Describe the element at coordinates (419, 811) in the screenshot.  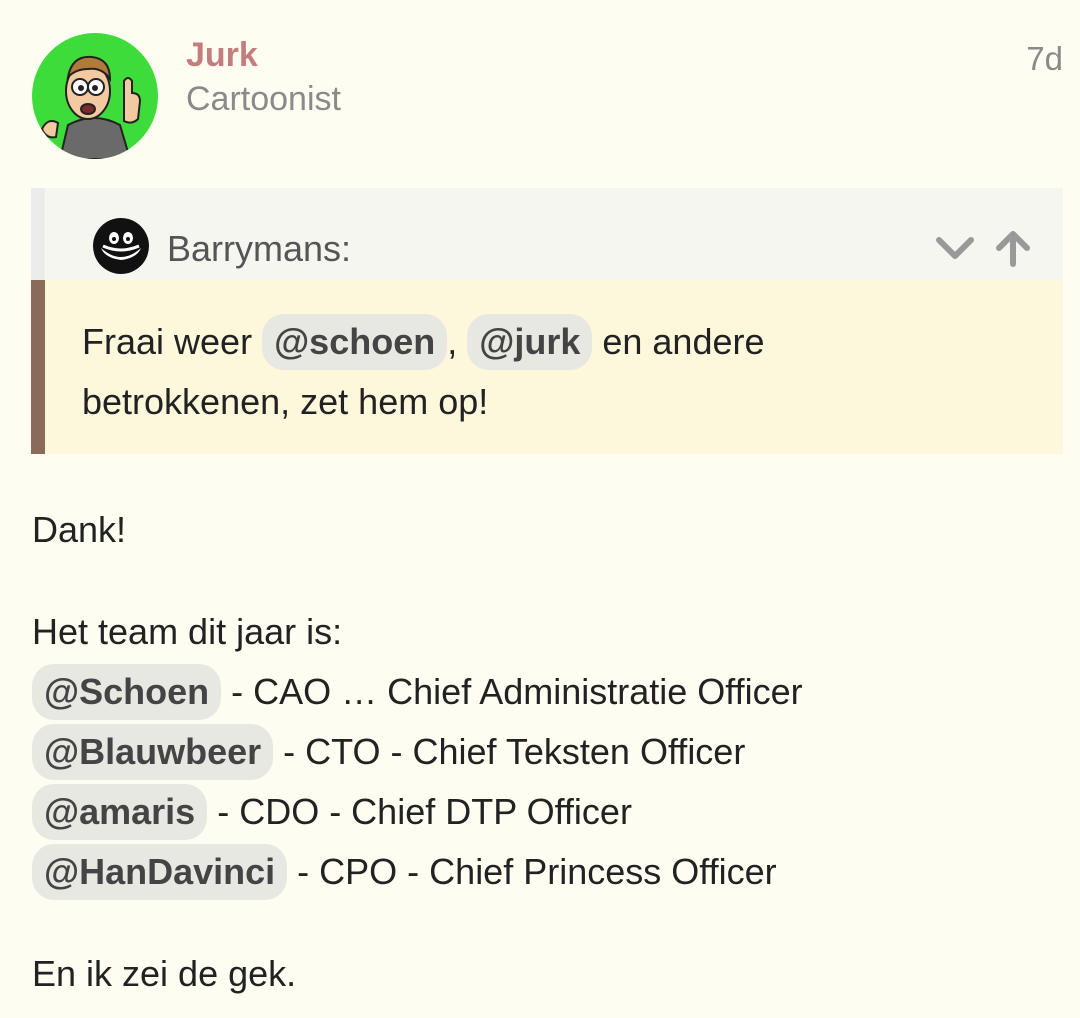
I see `role-text: - CDO - Chief DTP Officer` at that location.